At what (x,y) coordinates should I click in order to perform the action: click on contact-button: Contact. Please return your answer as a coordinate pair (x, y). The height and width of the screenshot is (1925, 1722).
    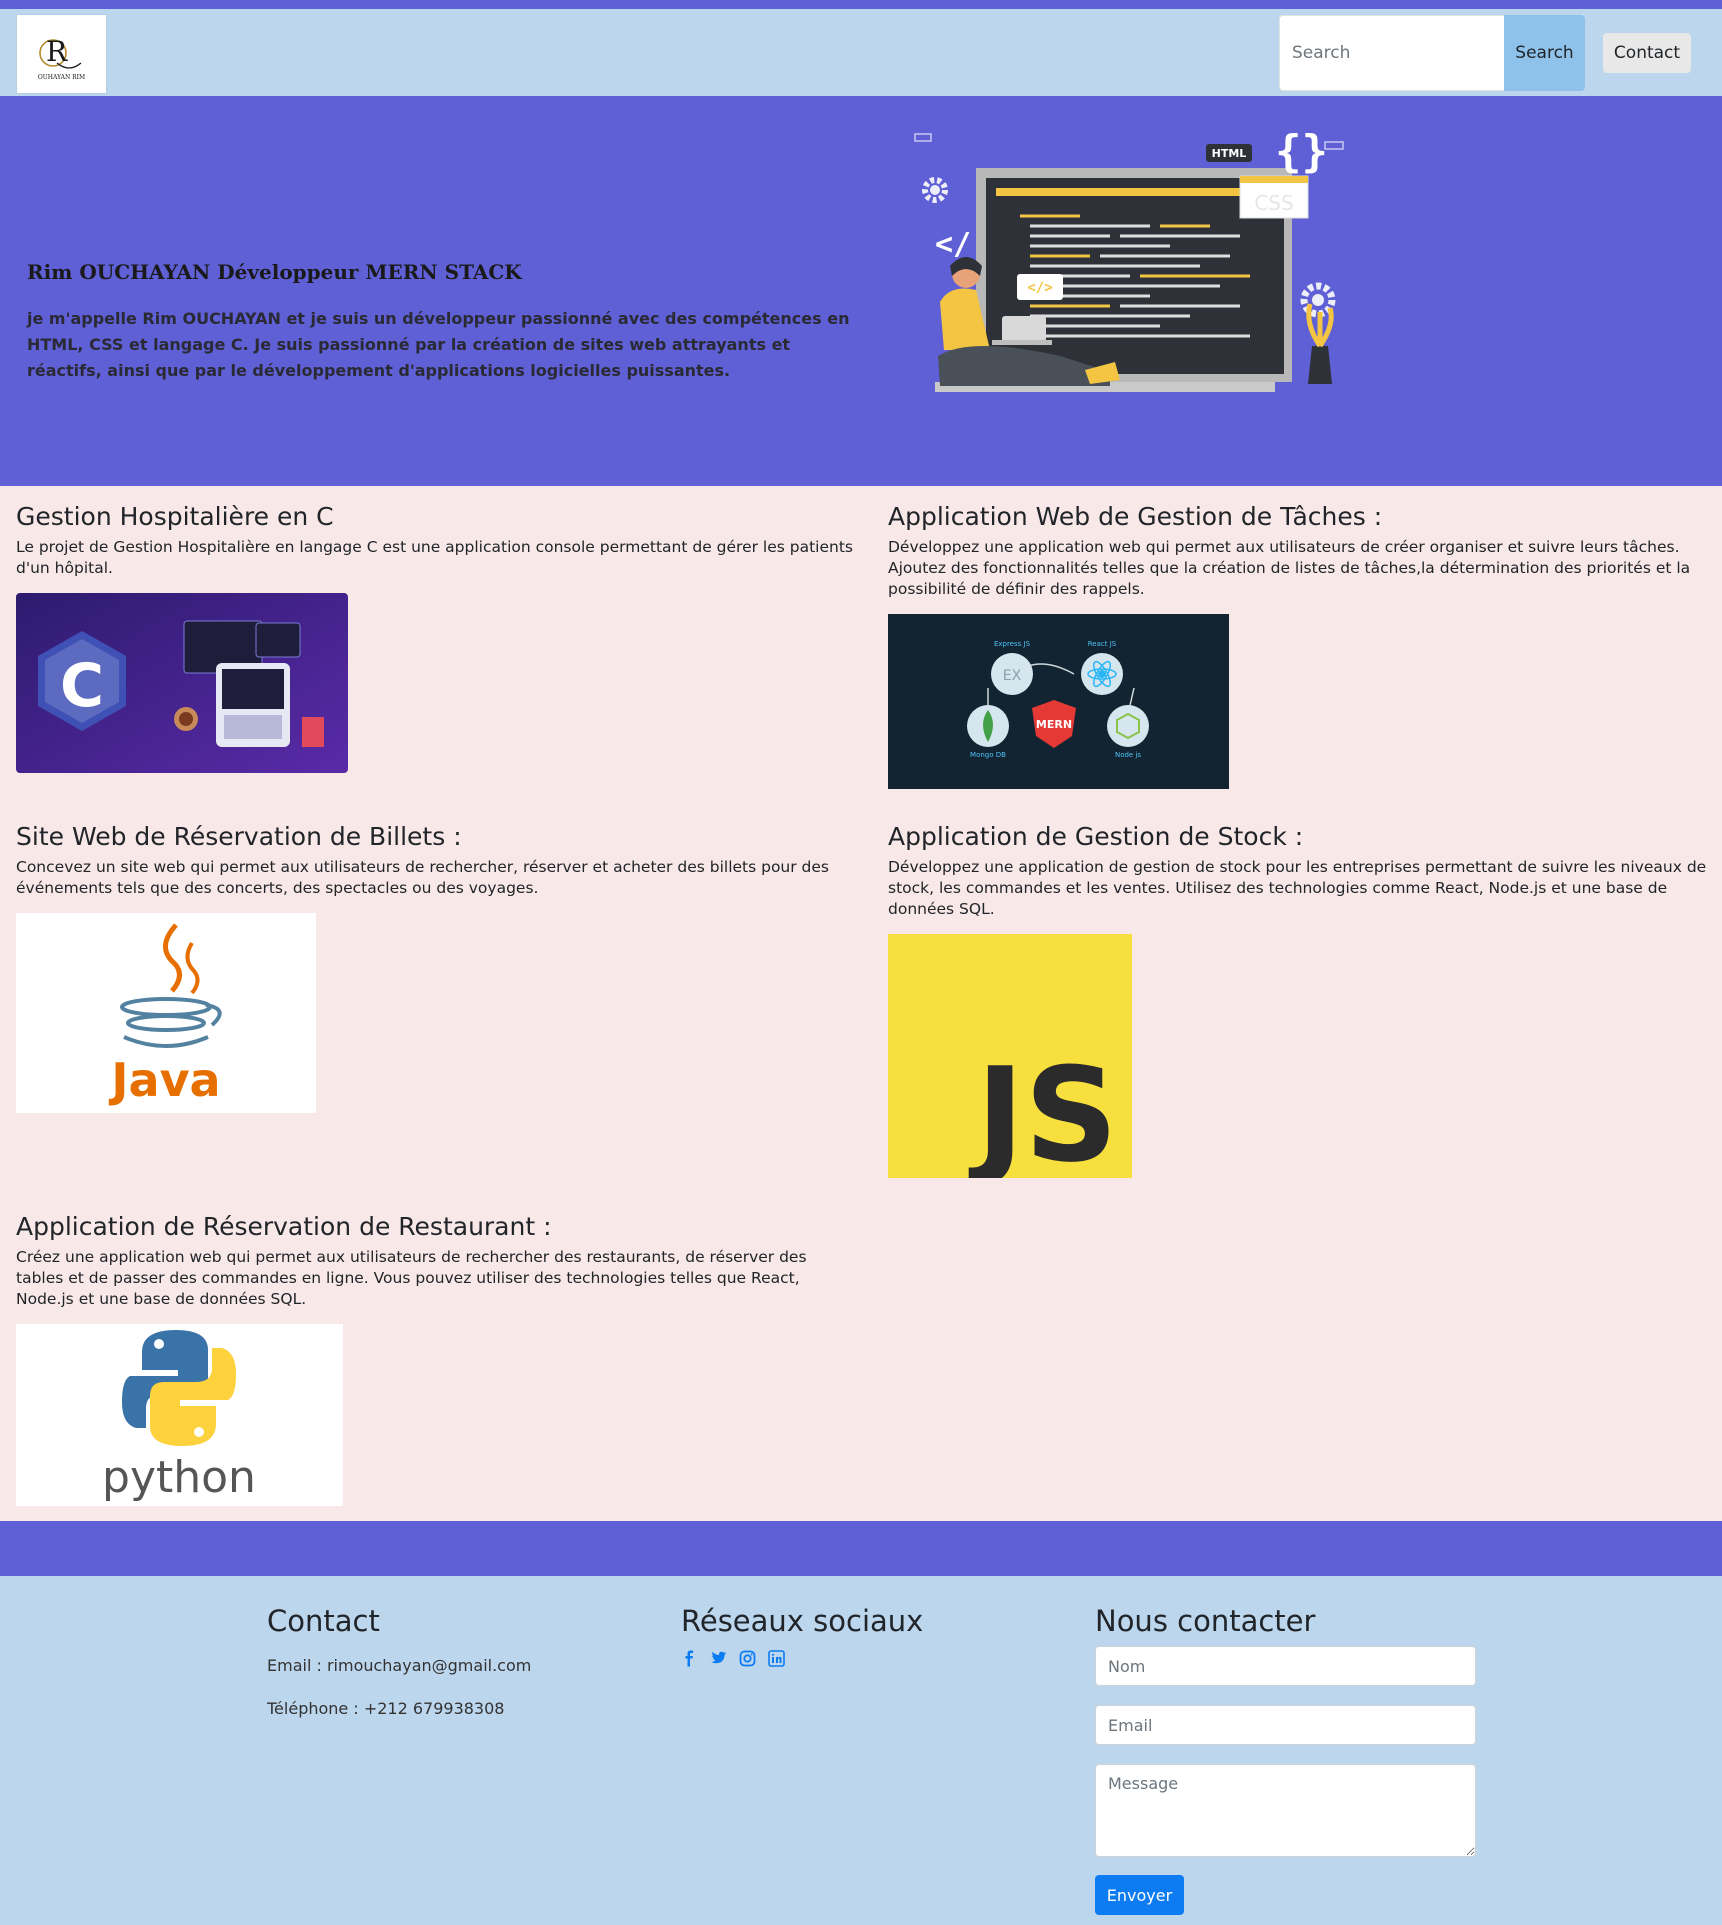
    Looking at the image, I should click on (1647, 53).